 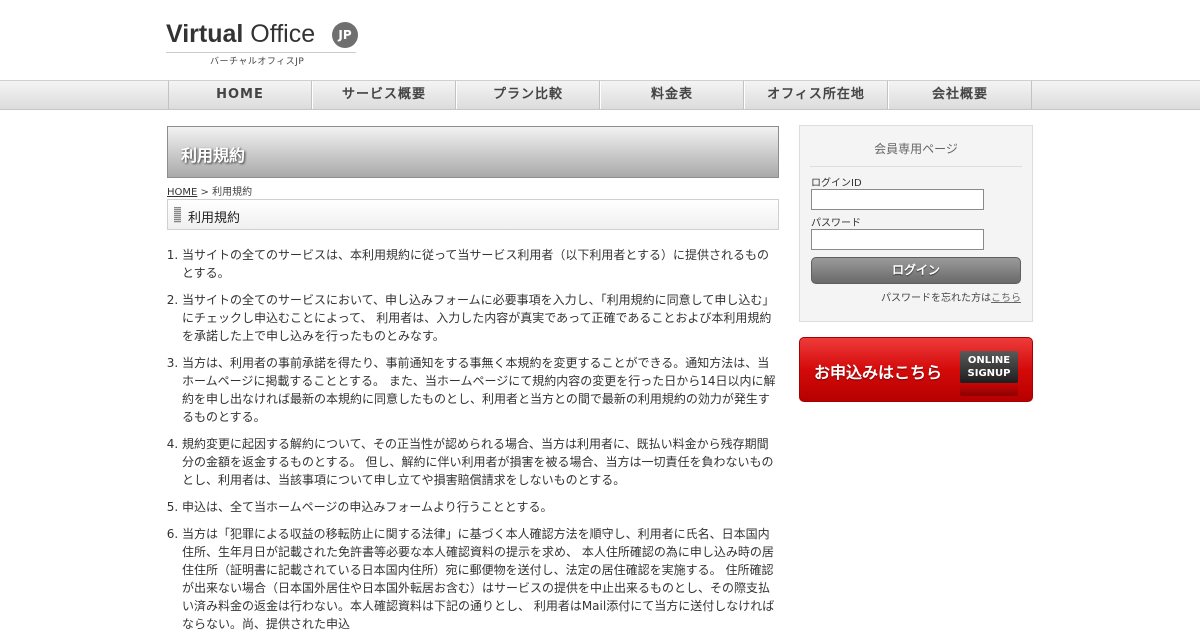 I want to click on section-heading-box: 利用規約, so click(x=473, y=214).